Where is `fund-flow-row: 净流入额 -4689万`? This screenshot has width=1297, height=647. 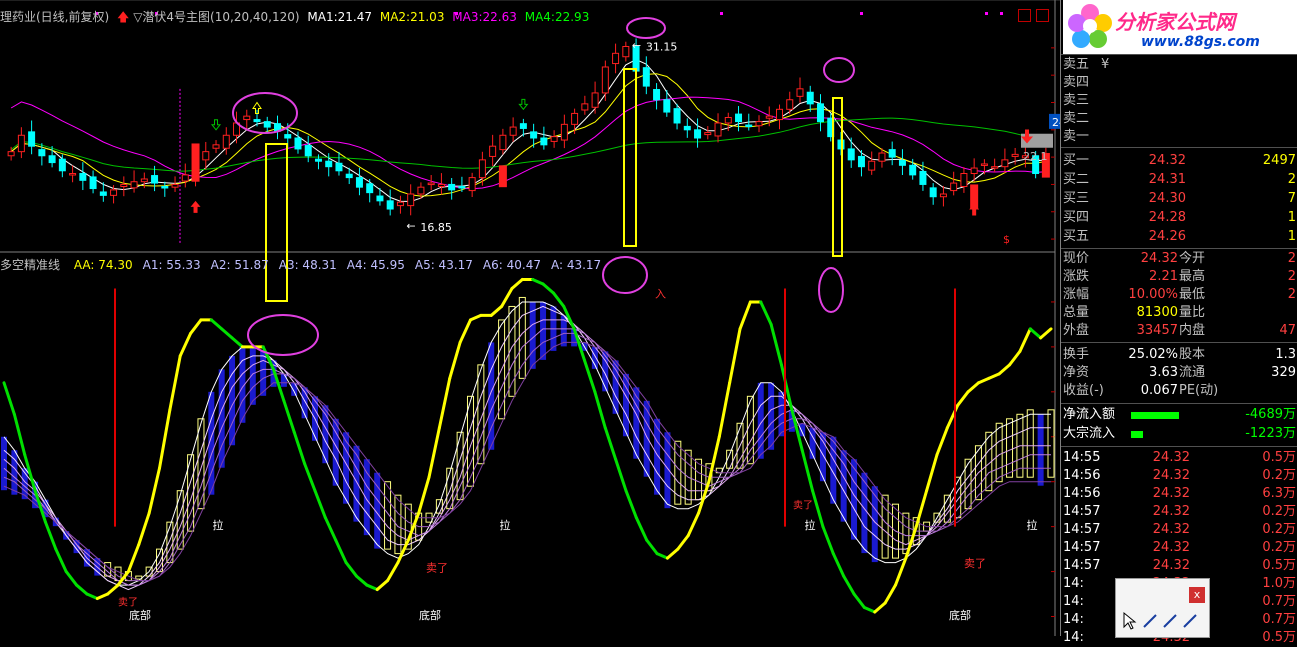 fund-flow-row: 净流入额 -4689万 is located at coordinates (1179, 415).